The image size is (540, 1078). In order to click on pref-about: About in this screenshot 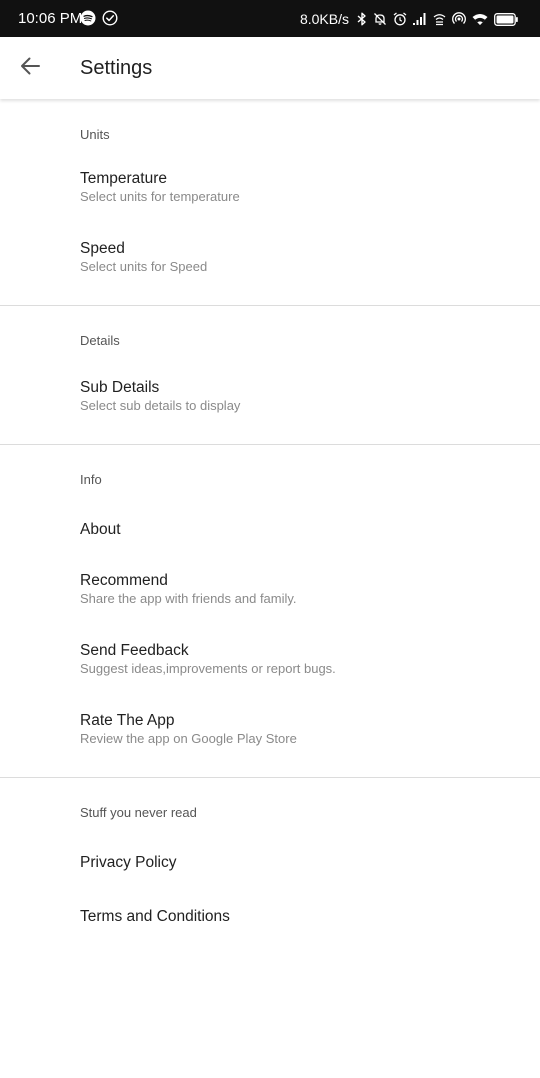, I will do `click(270, 530)`.